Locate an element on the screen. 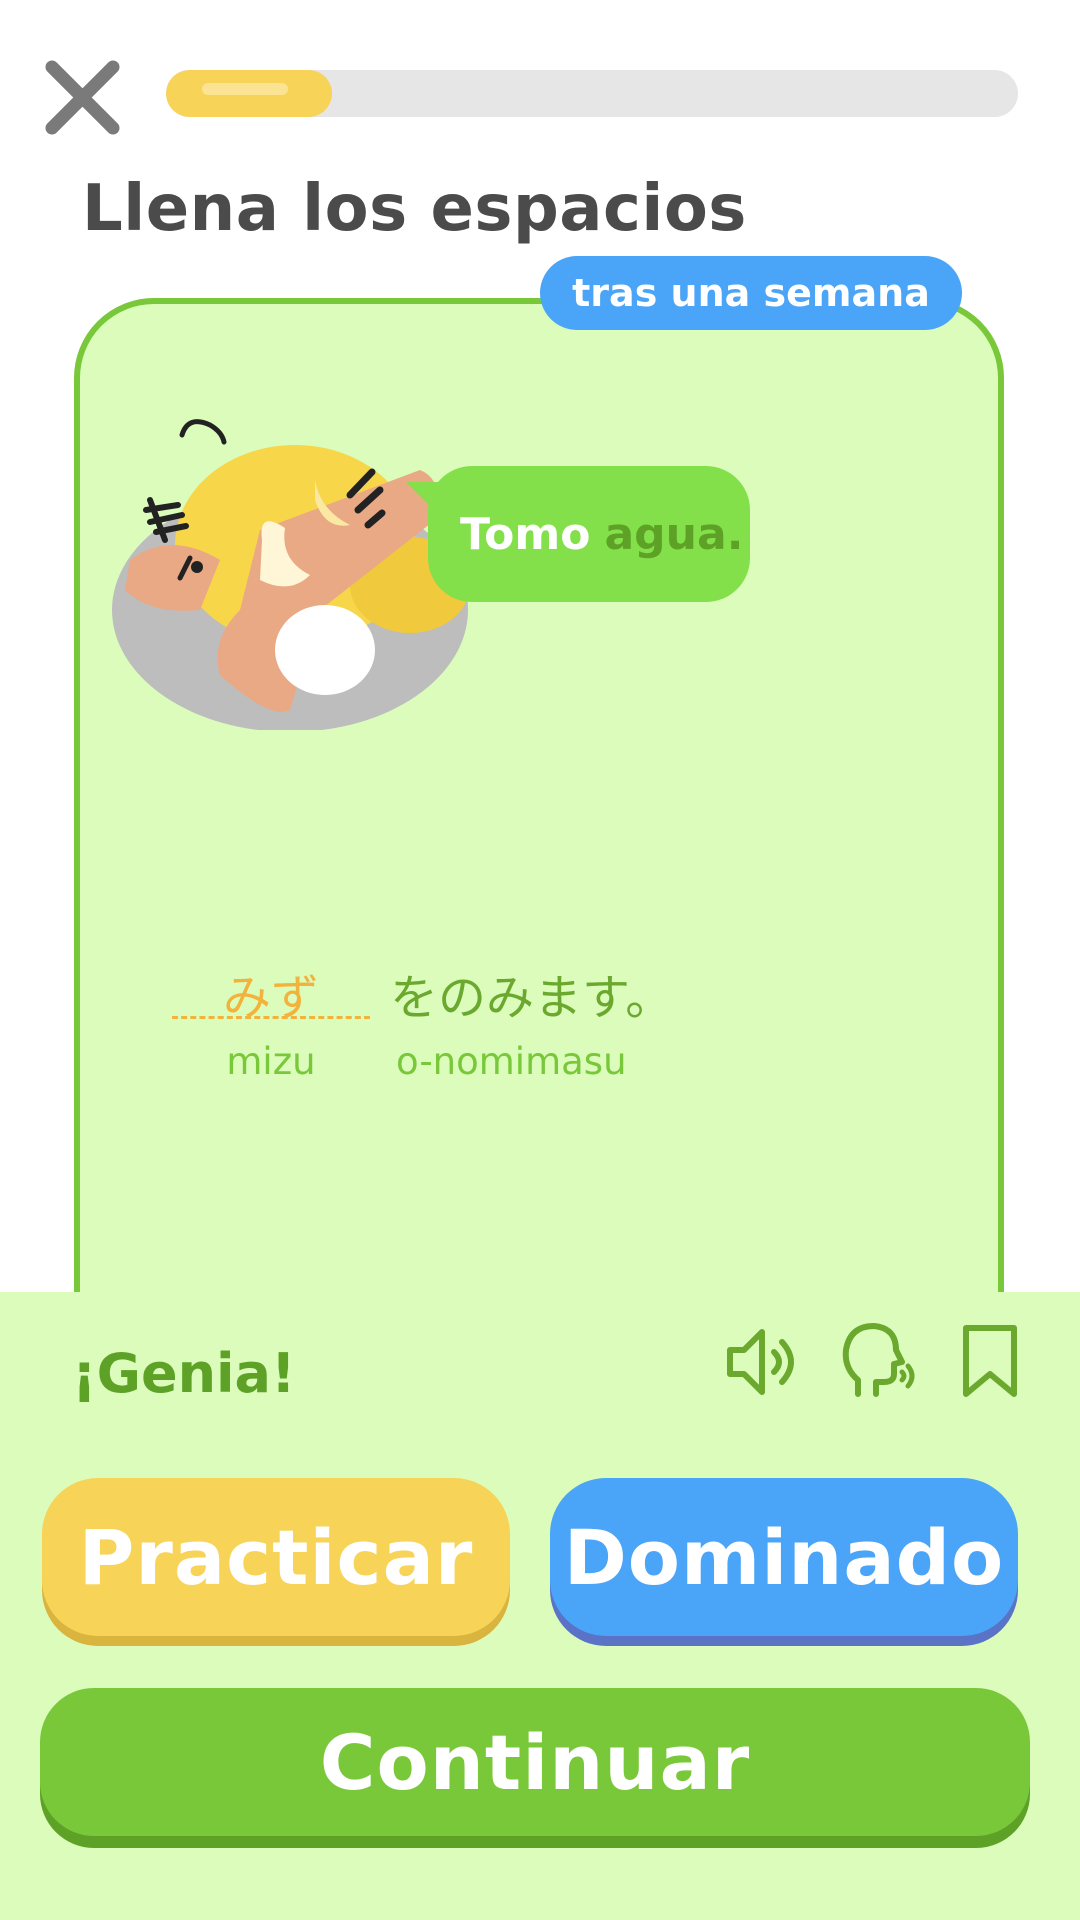 This screenshot has height=1920, width=1080. close-button is located at coordinates (82, 97).